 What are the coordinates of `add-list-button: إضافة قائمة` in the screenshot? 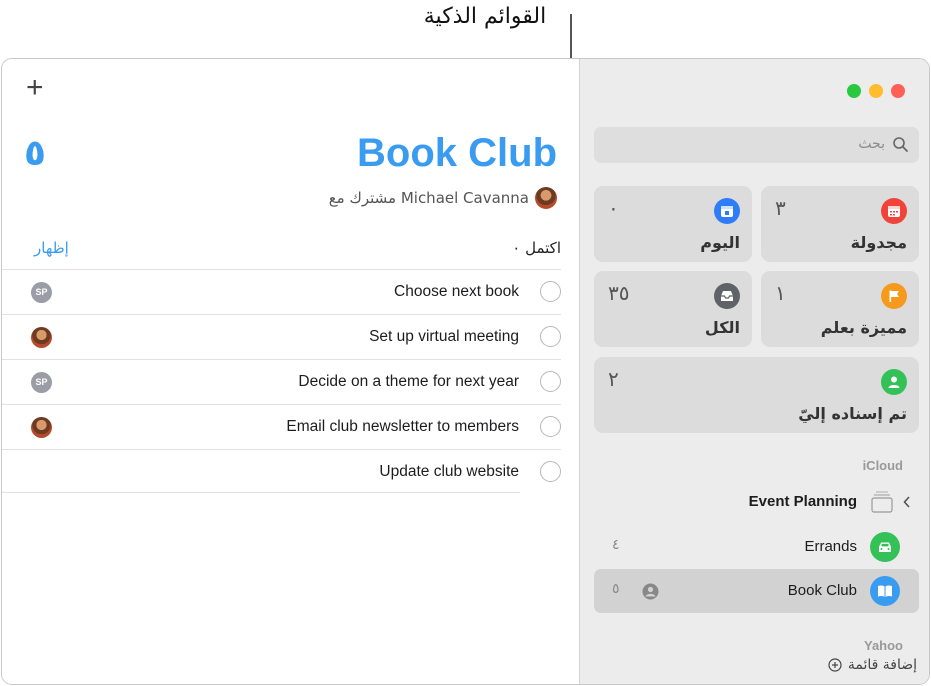 It's located at (872, 665).